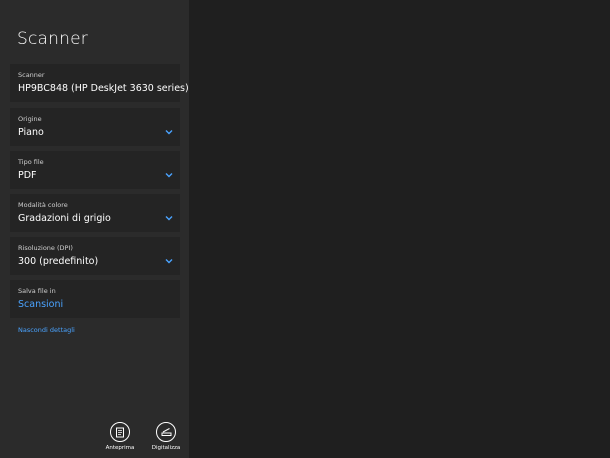 The height and width of the screenshot is (458, 610). Describe the element at coordinates (64, 218) in the screenshot. I see `color-mode-value: Gradazioni di grigio` at that location.